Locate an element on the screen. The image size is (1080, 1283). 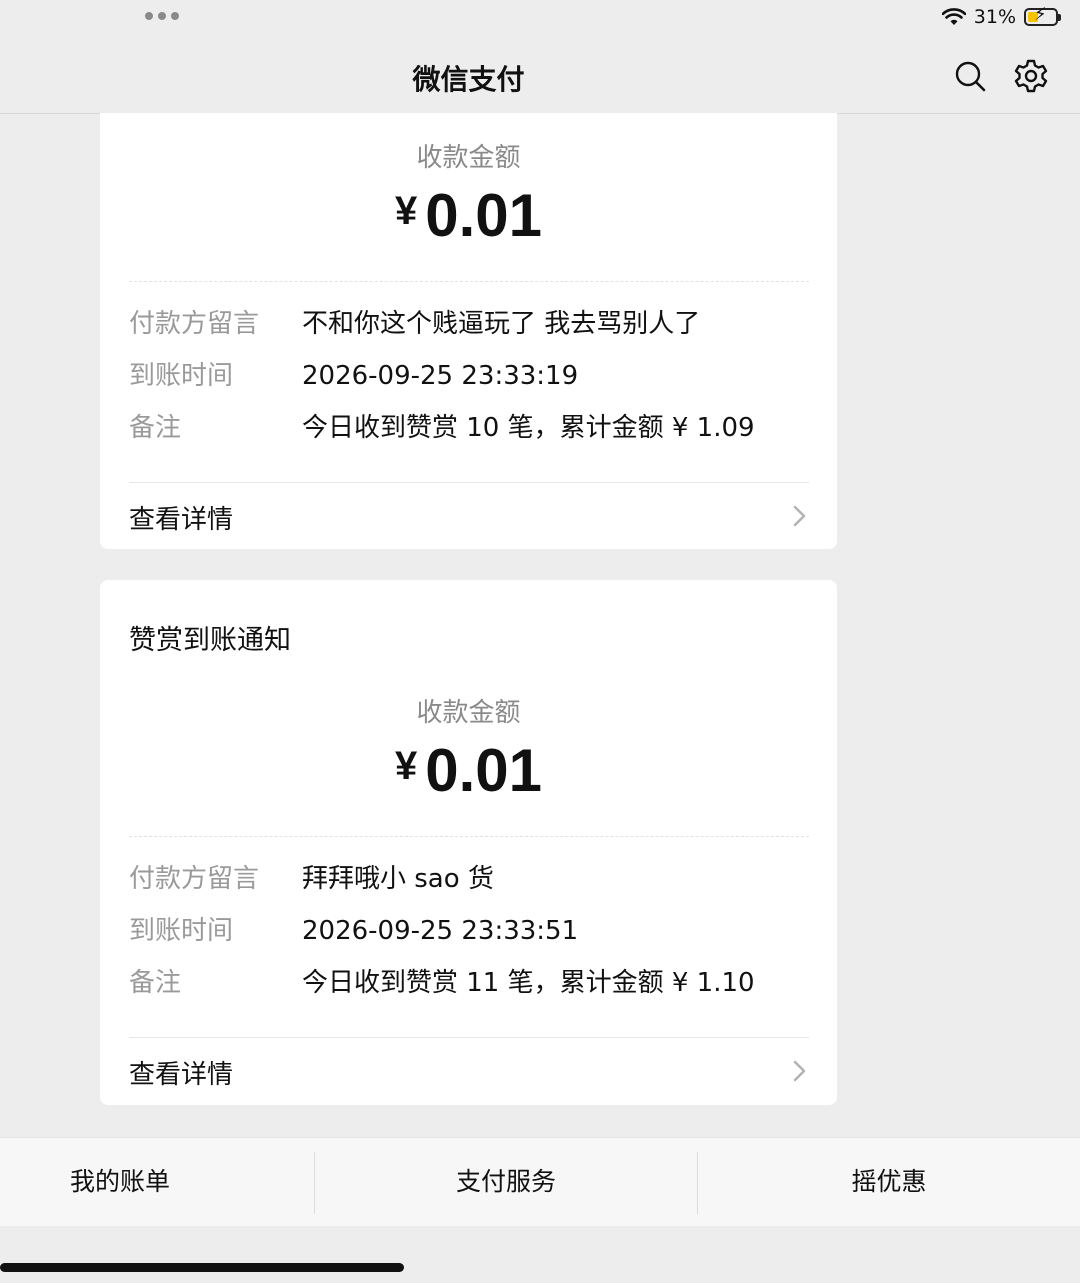
info-value: 今日收到赞赏 10 笔，累计金额 ¥ 1.09 is located at coordinates (528, 428).